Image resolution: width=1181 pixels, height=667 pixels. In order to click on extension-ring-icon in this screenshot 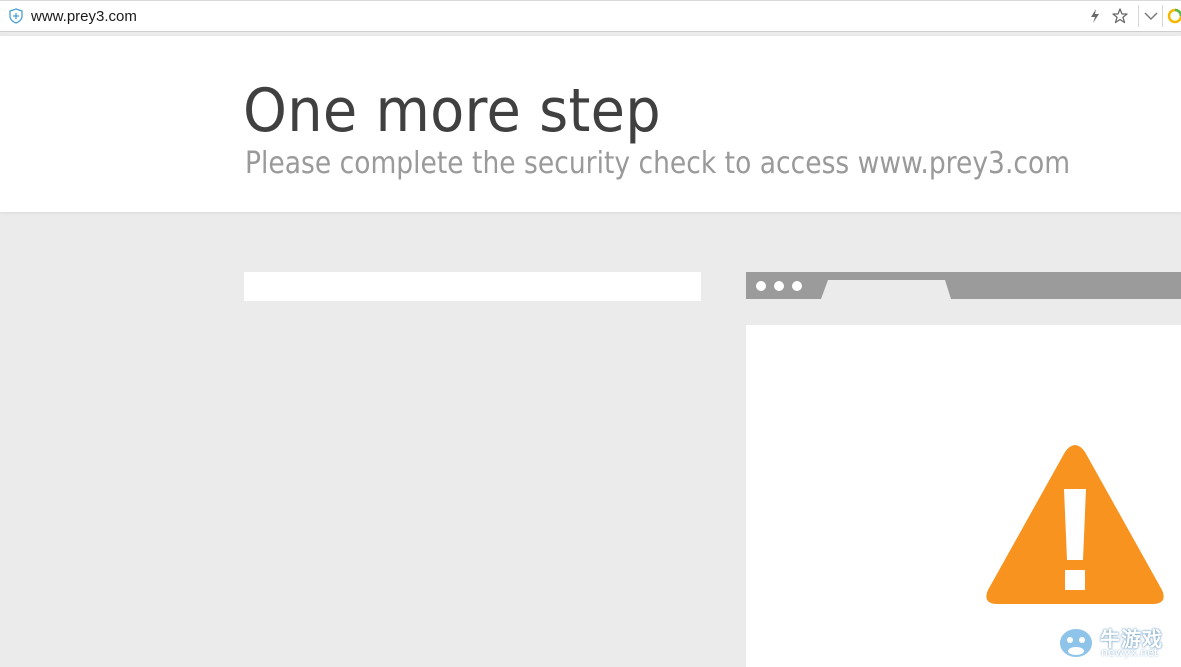, I will do `click(1173, 16)`.